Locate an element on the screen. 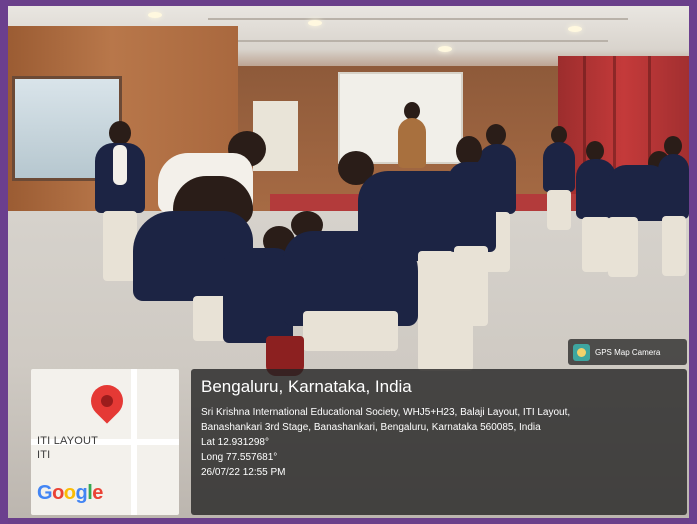 The image size is (697, 524). camera-tag-label: GPS Map Camera is located at coordinates (628, 352).